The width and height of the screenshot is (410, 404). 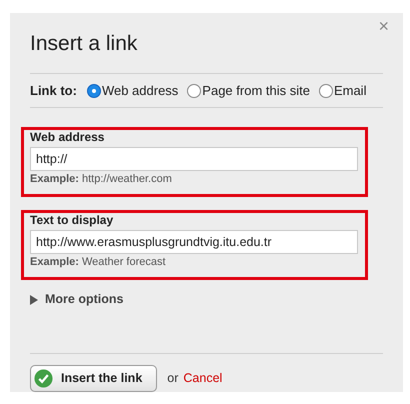 What do you see at coordinates (256, 90) in the screenshot?
I see `radio-label: Page from this site` at bounding box center [256, 90].